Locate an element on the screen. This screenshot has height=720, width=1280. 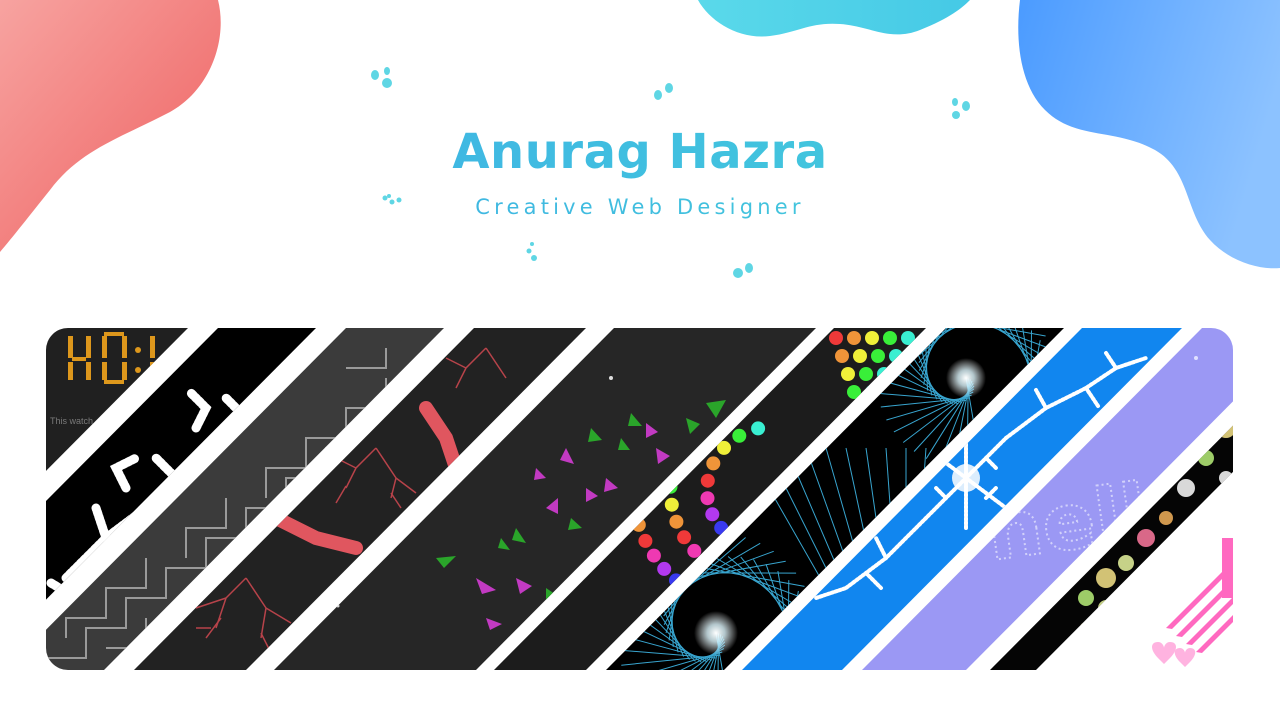
hero-header: Anurag Hazra Creative Web Designer is located at coordinates (640, 171).